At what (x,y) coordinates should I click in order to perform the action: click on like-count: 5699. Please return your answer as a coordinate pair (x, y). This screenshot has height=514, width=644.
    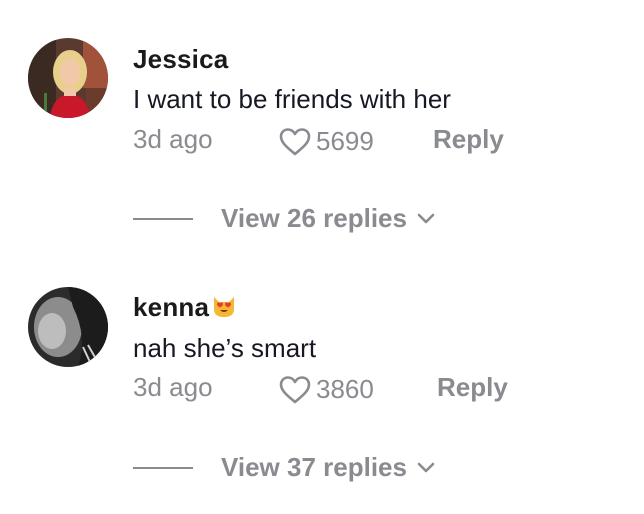
    Looking at the image, I should click on (345, 141).